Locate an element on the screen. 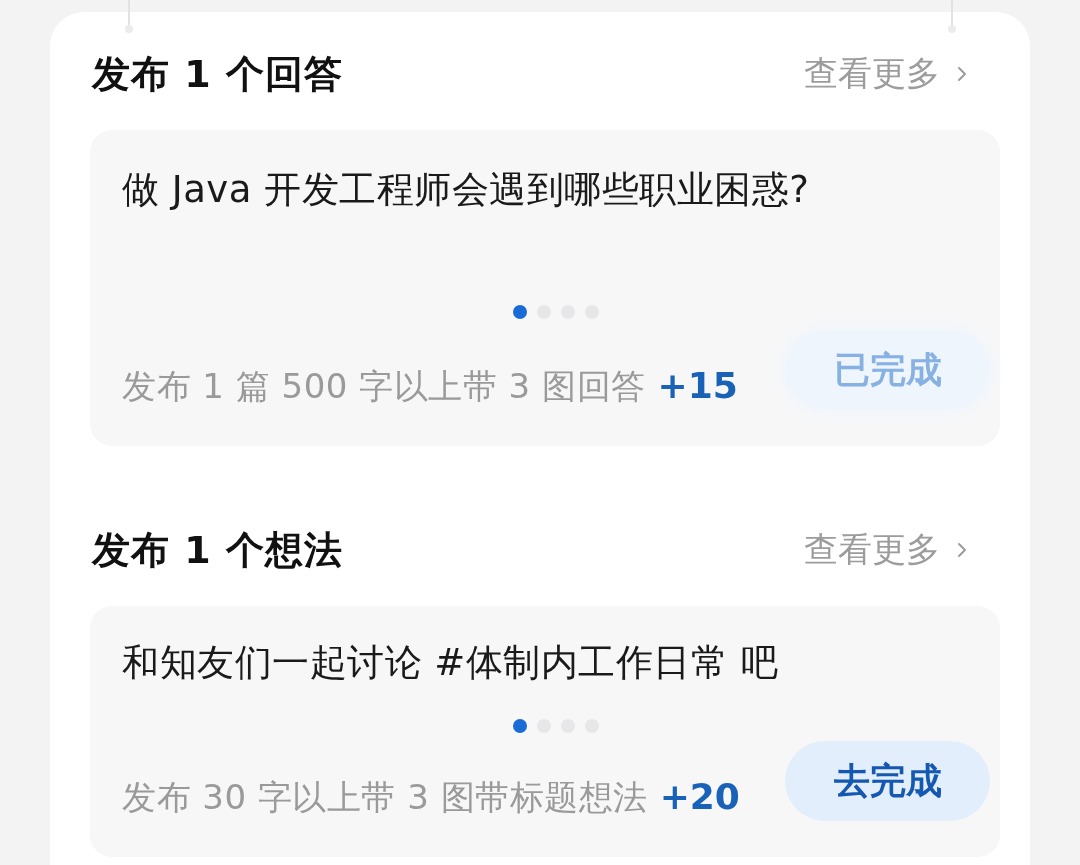 The width and height of the screenshot is (1080, 865). section-title: 发布 1 个回答 is located at coordinates (217, 74).